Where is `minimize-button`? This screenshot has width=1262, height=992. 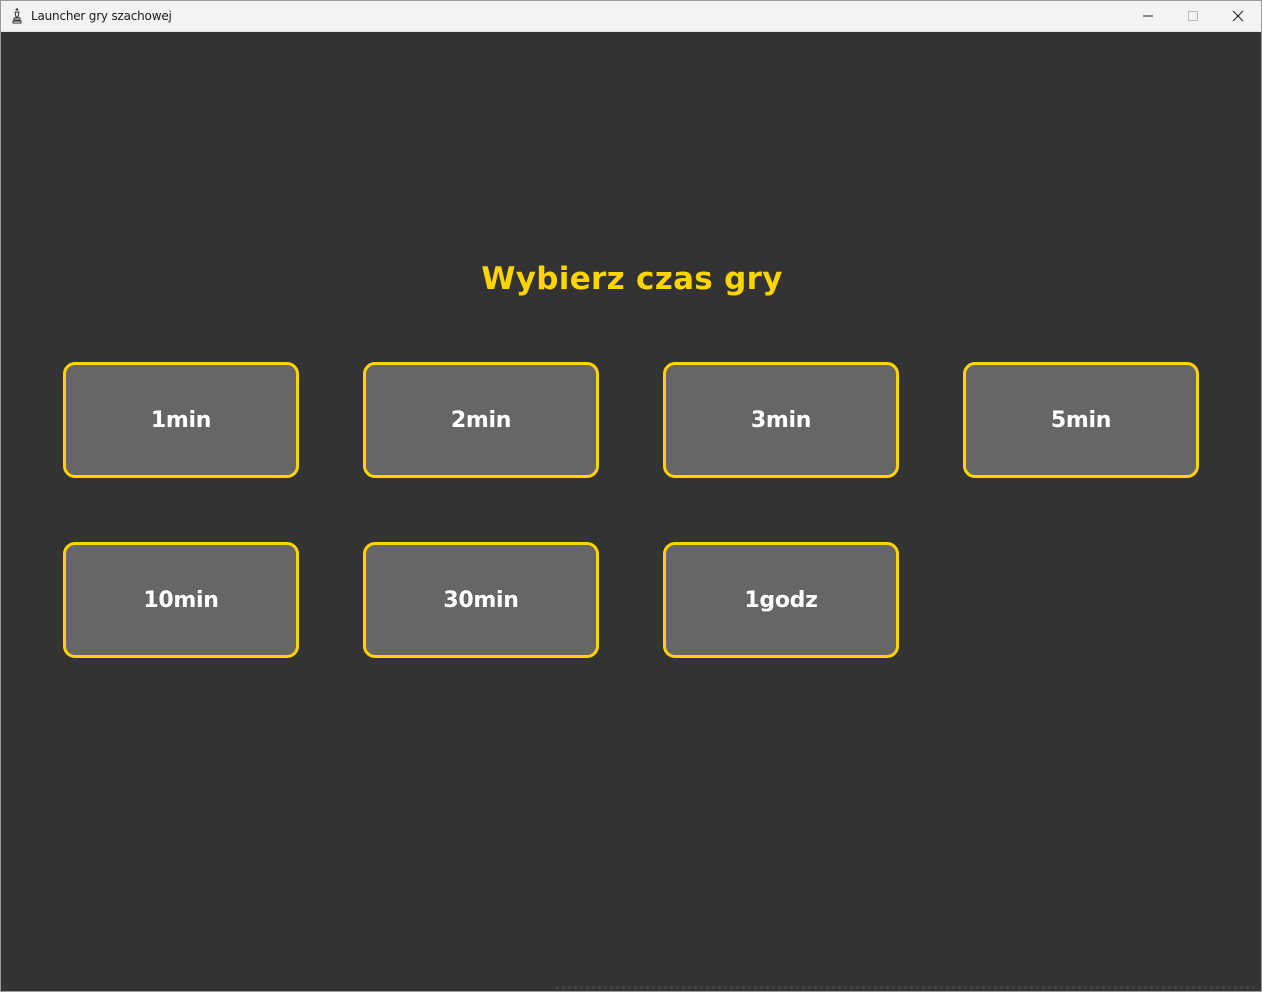 minimize-button is located at coordinates (1148, 16).